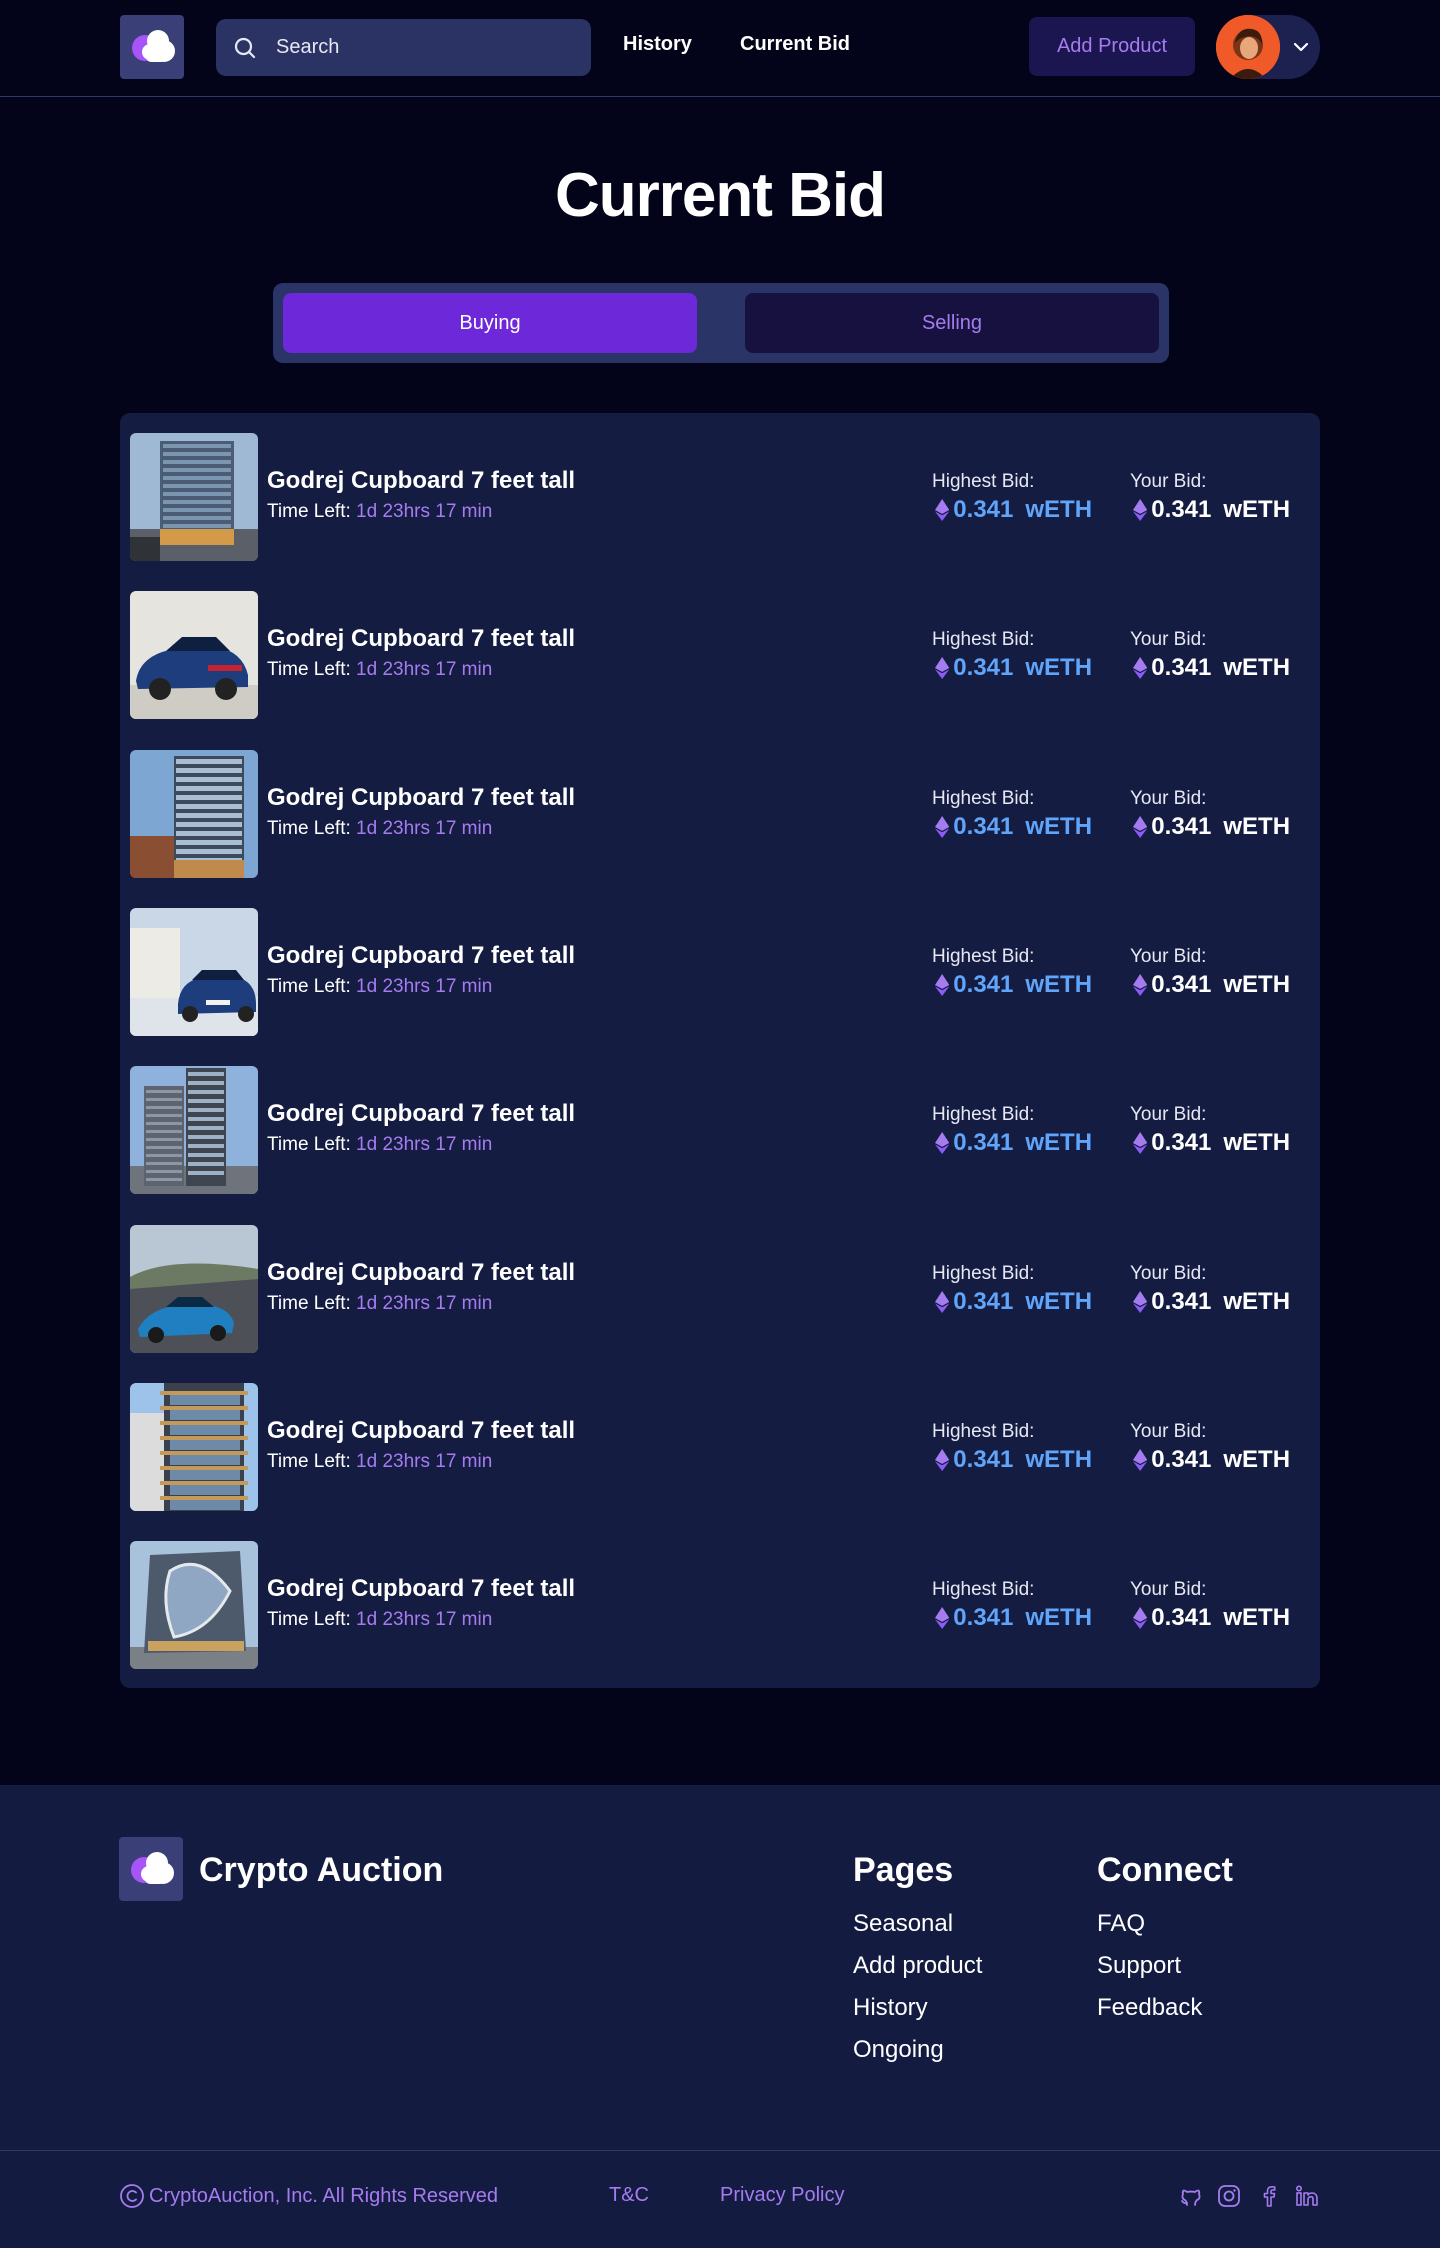  What do you see at coordinates (426, 47) in the screenshot?
I see `search-input` at bounding box center [426, 47].